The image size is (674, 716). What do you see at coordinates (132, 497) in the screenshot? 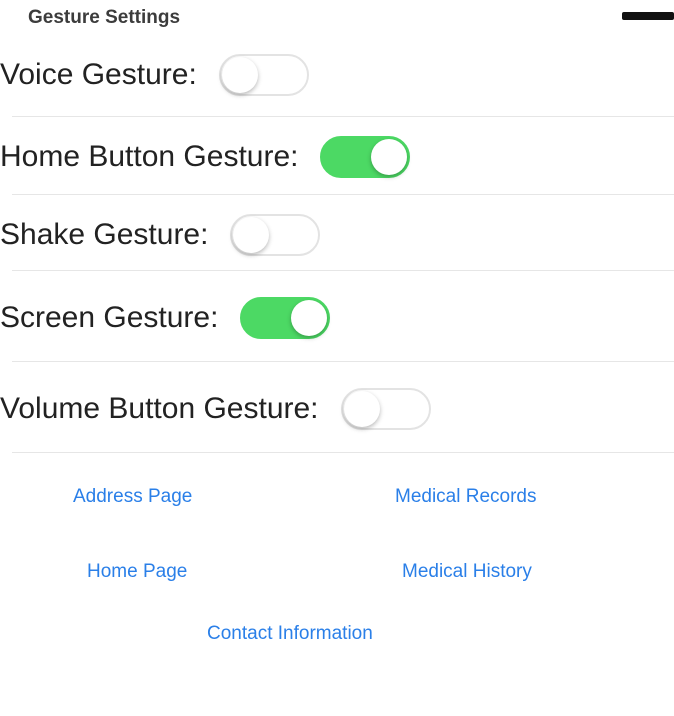
I see `address-page-link: Address Page` at bounding box center [132, 497].